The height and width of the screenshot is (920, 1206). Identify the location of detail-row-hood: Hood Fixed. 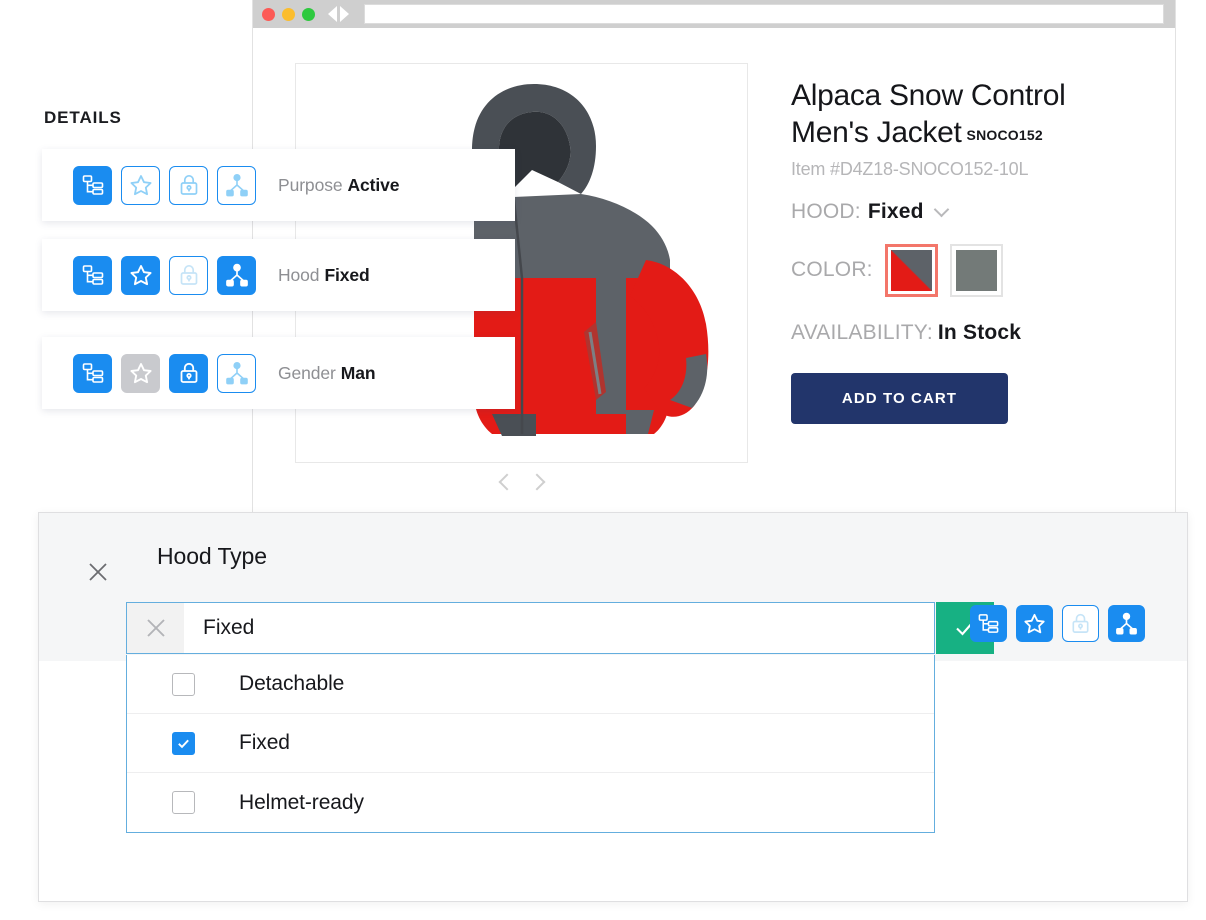
(278, 275).